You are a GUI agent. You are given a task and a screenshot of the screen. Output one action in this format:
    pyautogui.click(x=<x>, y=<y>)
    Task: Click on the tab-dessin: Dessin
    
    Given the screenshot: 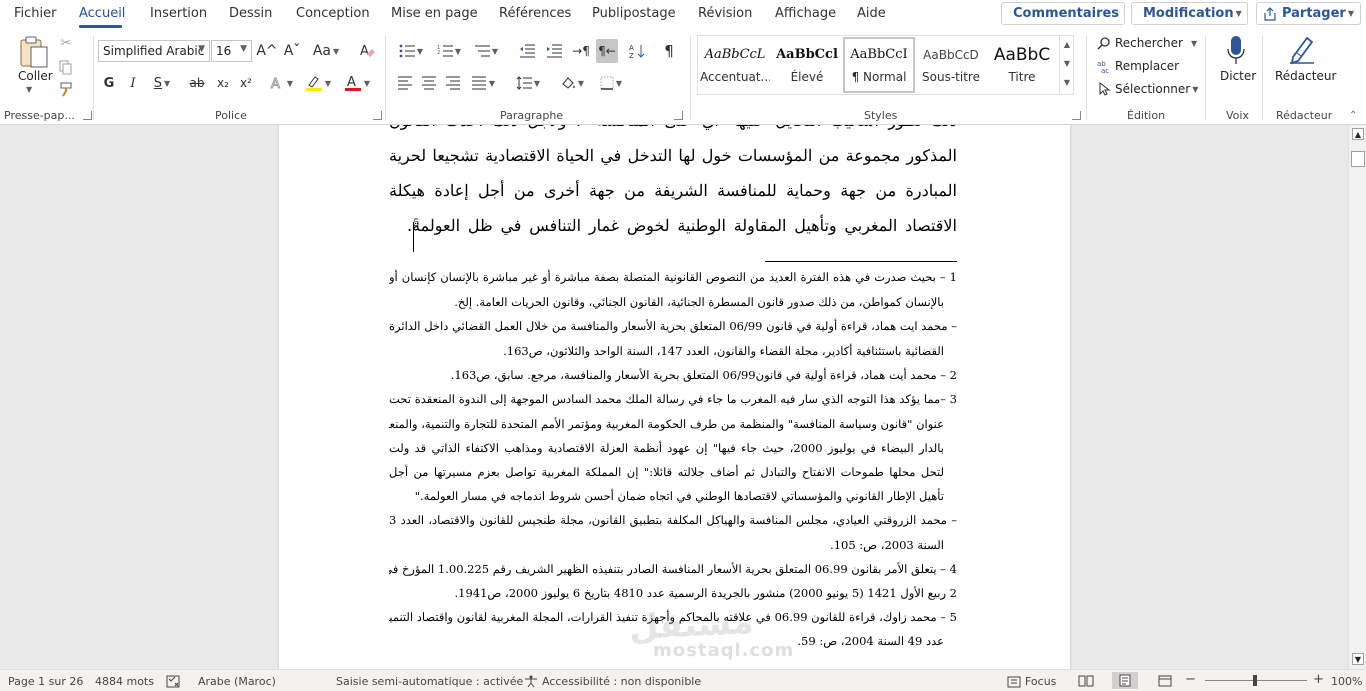 What is the action you would take?
    pyautogui.click(x=250, y=13)
    